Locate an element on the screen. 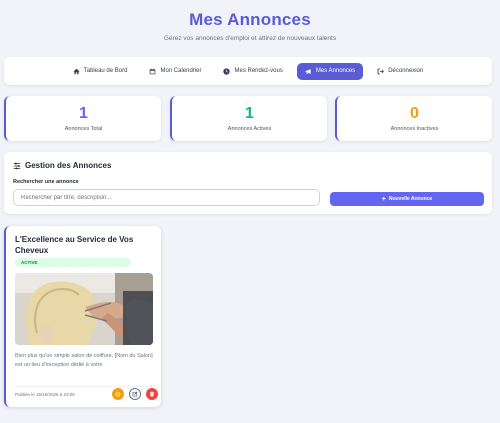  delete-button is located at coordinates (152, 394).